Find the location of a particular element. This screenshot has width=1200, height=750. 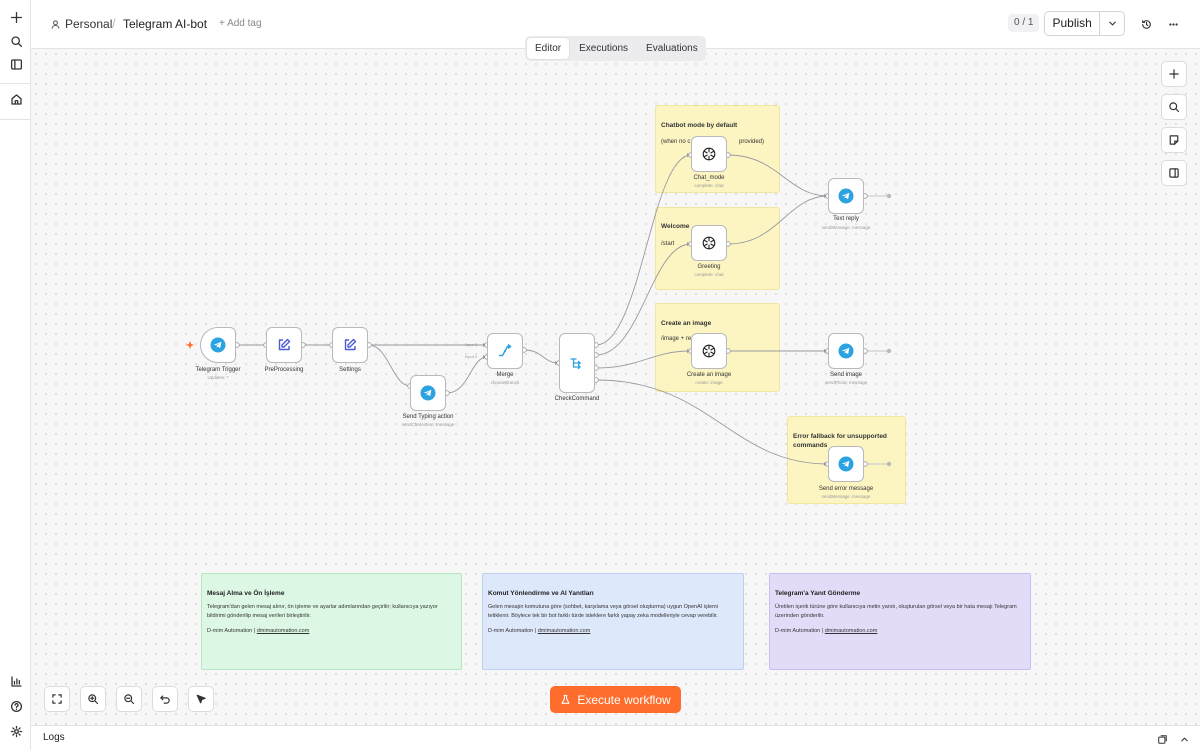

chevron-down-icon is located at coordinates (1112, 23).